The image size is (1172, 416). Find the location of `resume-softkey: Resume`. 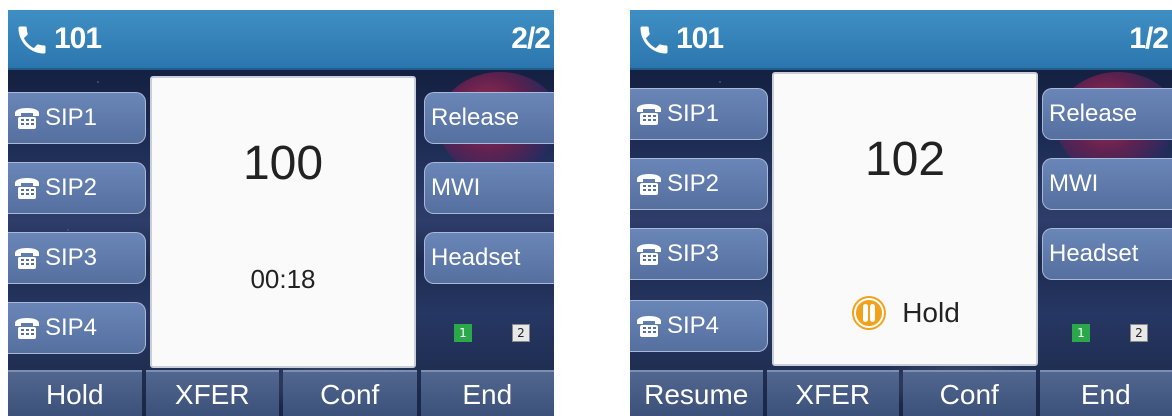

resume-softkey: Resume is located at coordinates (696, 393).